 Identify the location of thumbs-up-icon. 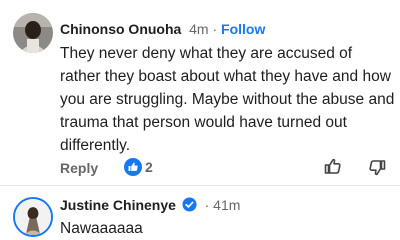
(333, 166).